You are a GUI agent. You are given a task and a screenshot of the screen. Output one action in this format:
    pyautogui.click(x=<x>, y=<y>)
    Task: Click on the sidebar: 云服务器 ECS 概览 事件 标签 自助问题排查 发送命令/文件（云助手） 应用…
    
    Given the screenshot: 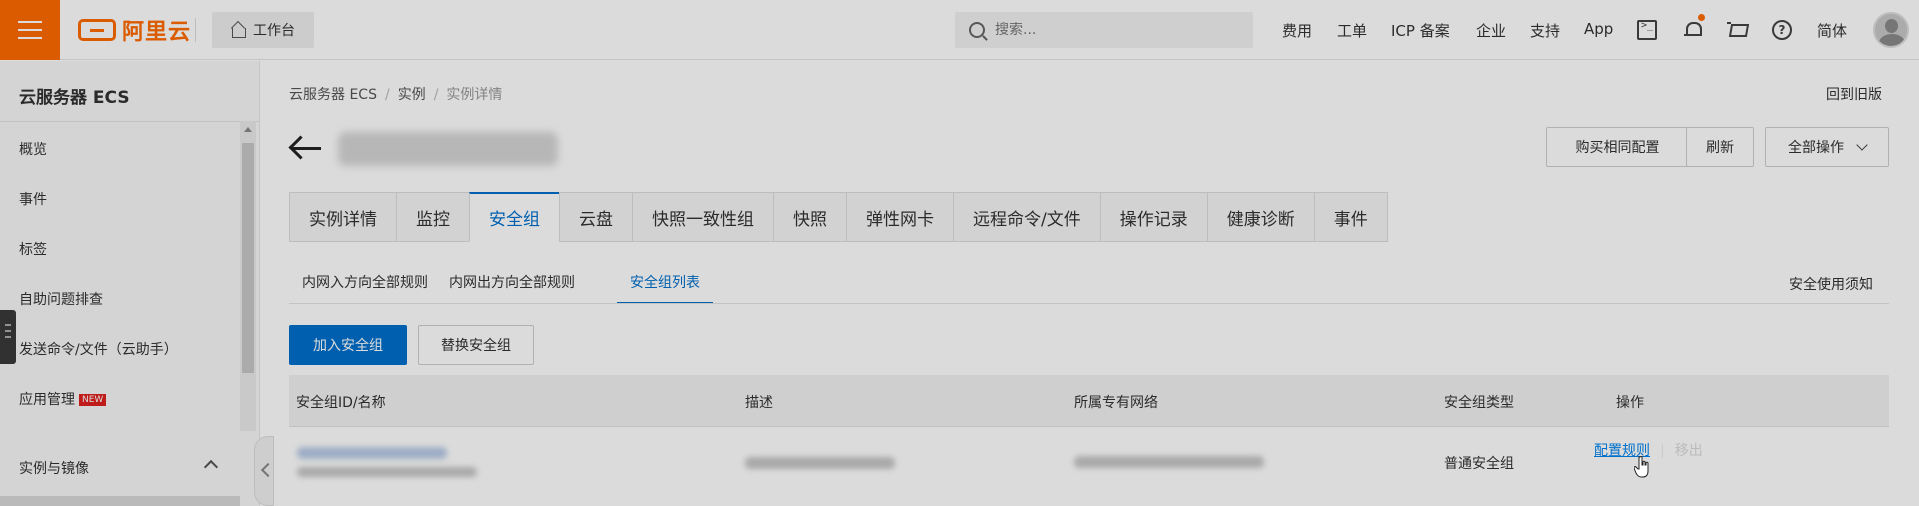 What is the action you would take?
    pyautogui.click(x=130, y=283)
    